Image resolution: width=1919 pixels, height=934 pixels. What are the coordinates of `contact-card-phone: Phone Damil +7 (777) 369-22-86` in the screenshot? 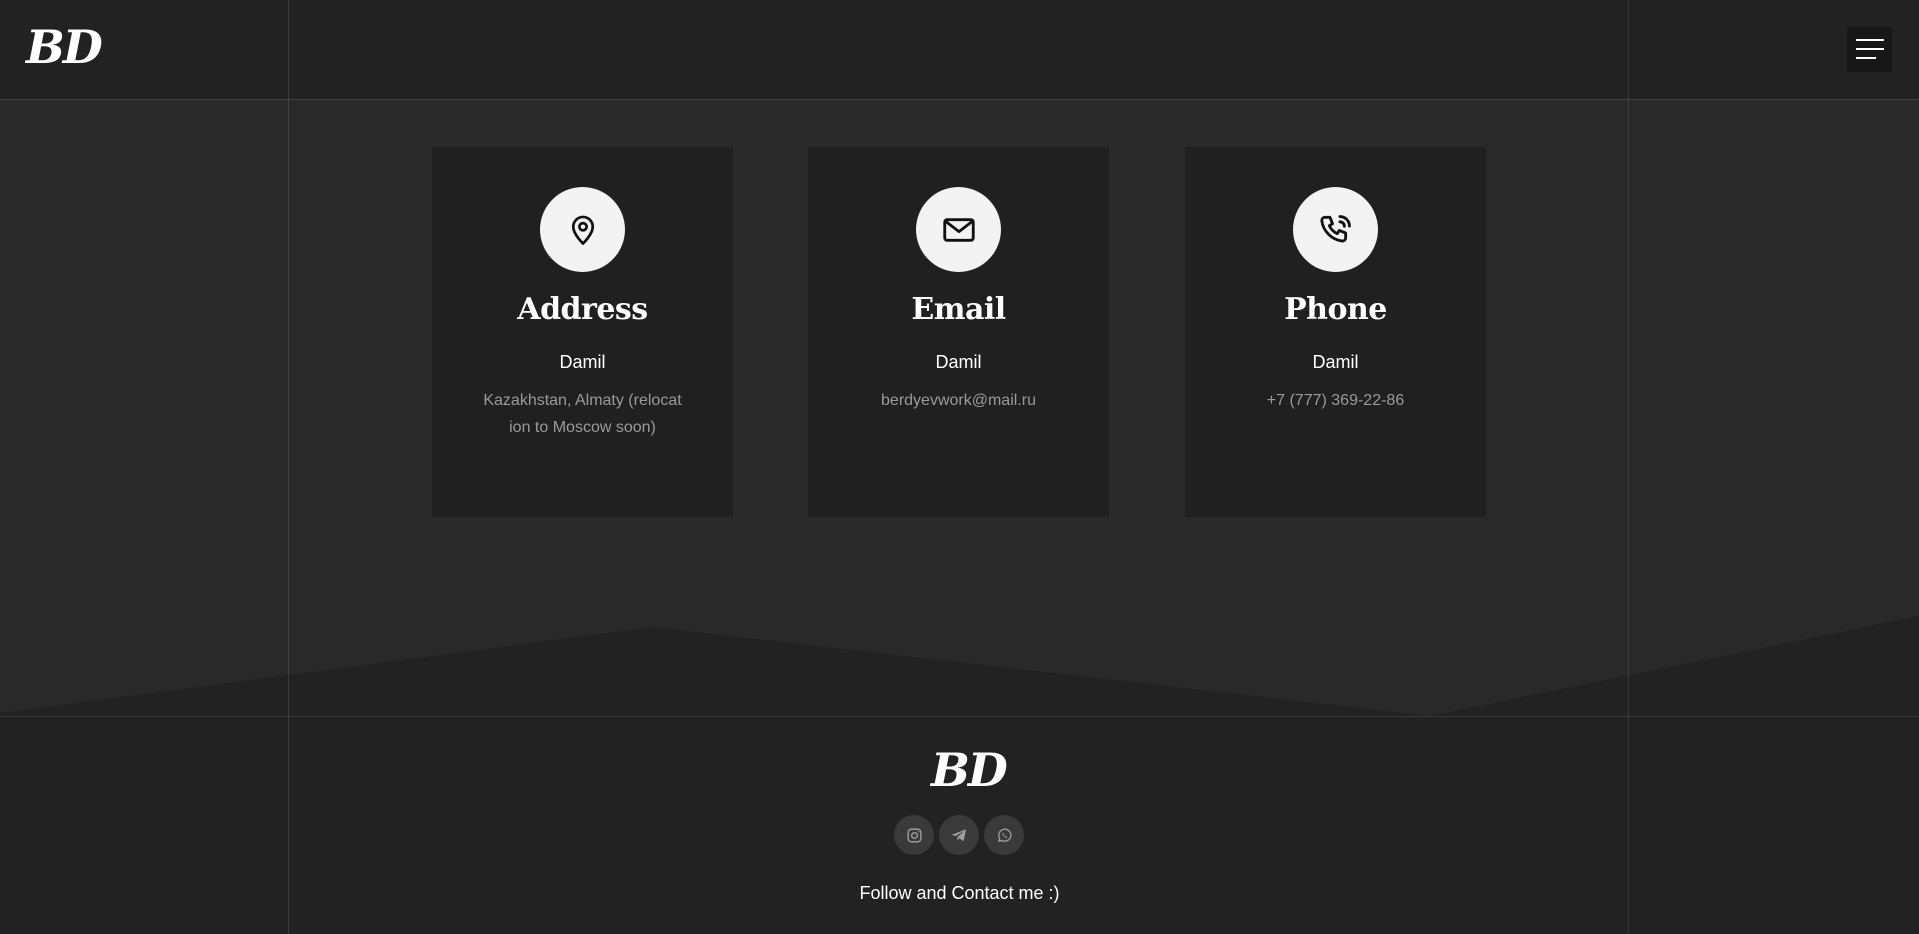 It's located at (1335, 332).